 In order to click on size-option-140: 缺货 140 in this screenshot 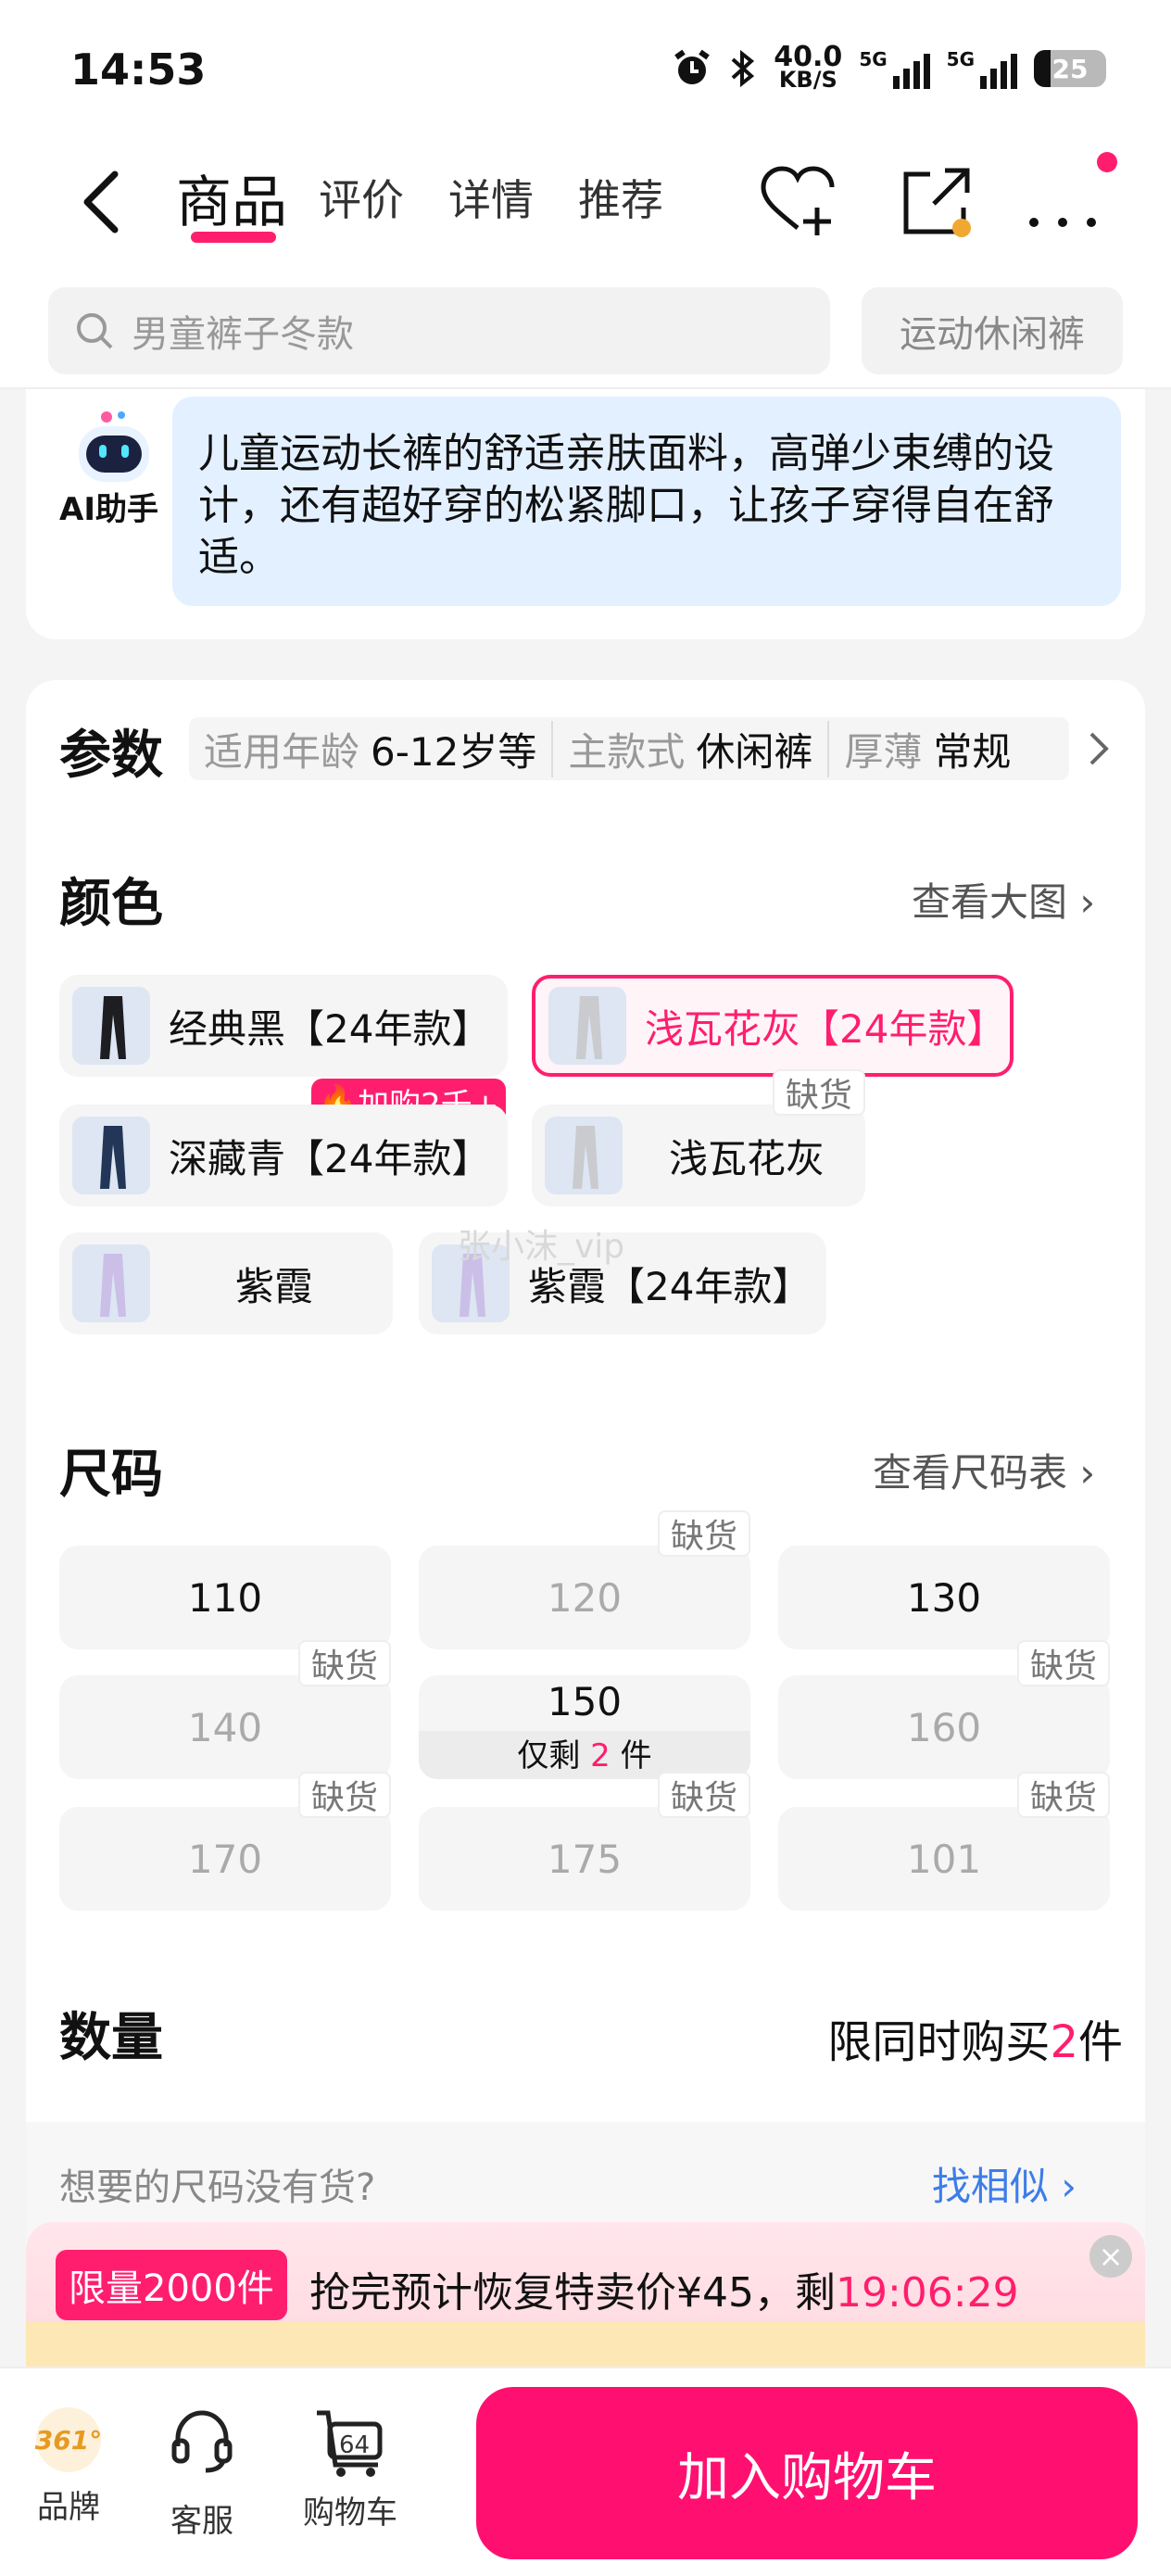, I will do `click(225, 1709)`.